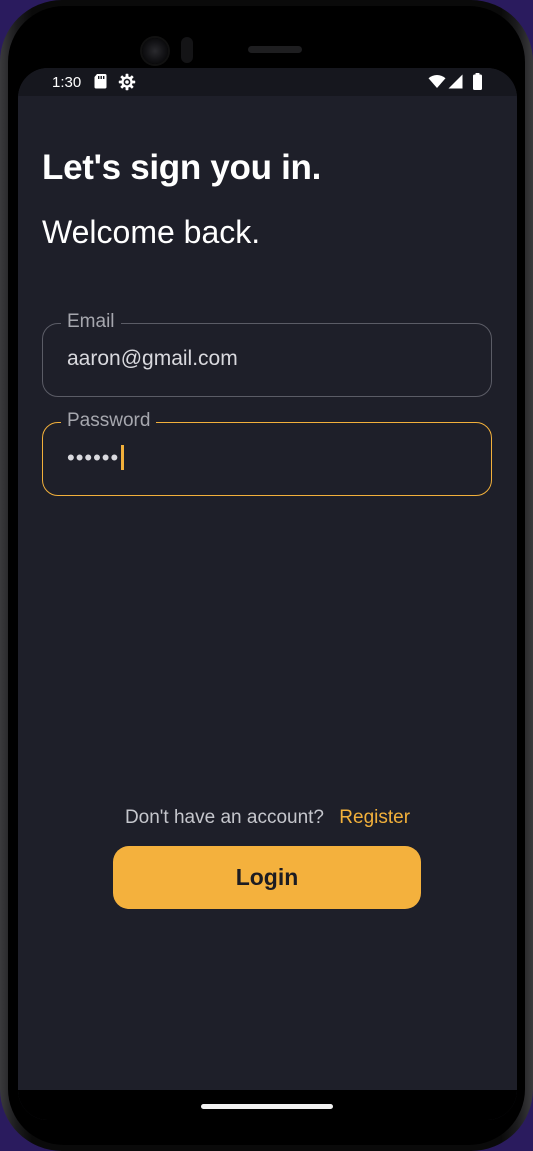  I want to click on password-label: Password, so click(109, 421).